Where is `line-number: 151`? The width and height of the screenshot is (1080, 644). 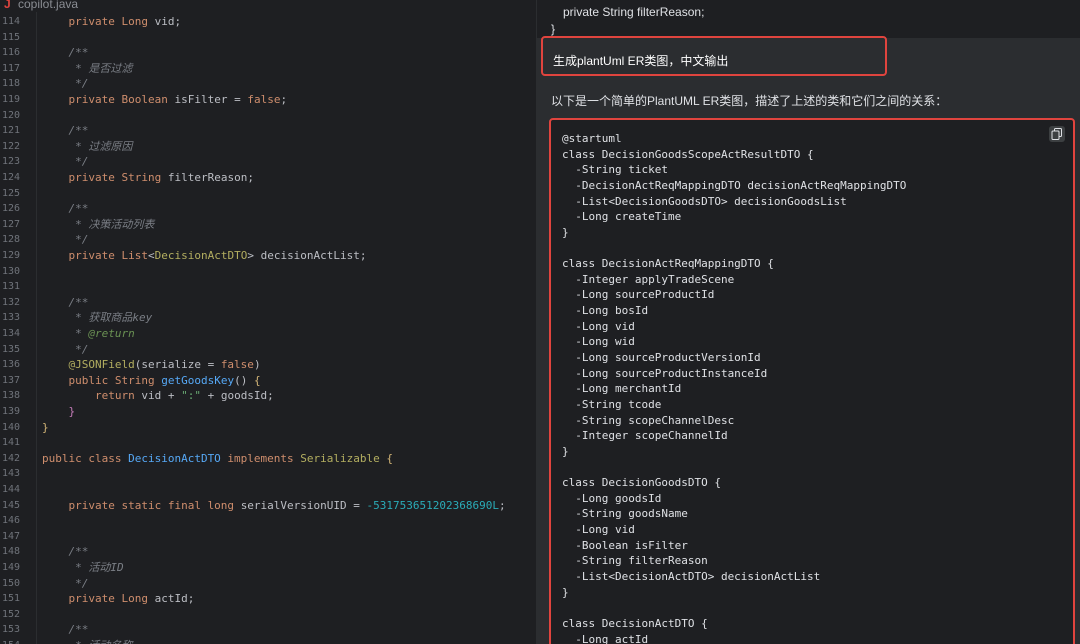
line-number: 151 is located at coordinates (10, 599).